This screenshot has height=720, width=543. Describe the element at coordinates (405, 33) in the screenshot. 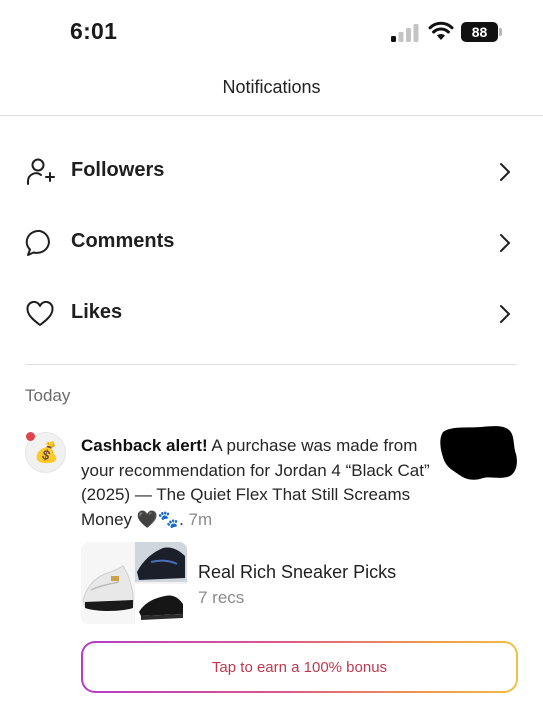

I see `cellular-signal-icon` at that location.